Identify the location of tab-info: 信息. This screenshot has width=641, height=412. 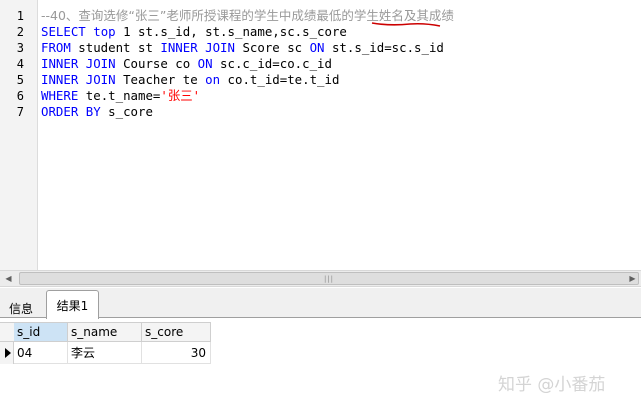
(21, 305).